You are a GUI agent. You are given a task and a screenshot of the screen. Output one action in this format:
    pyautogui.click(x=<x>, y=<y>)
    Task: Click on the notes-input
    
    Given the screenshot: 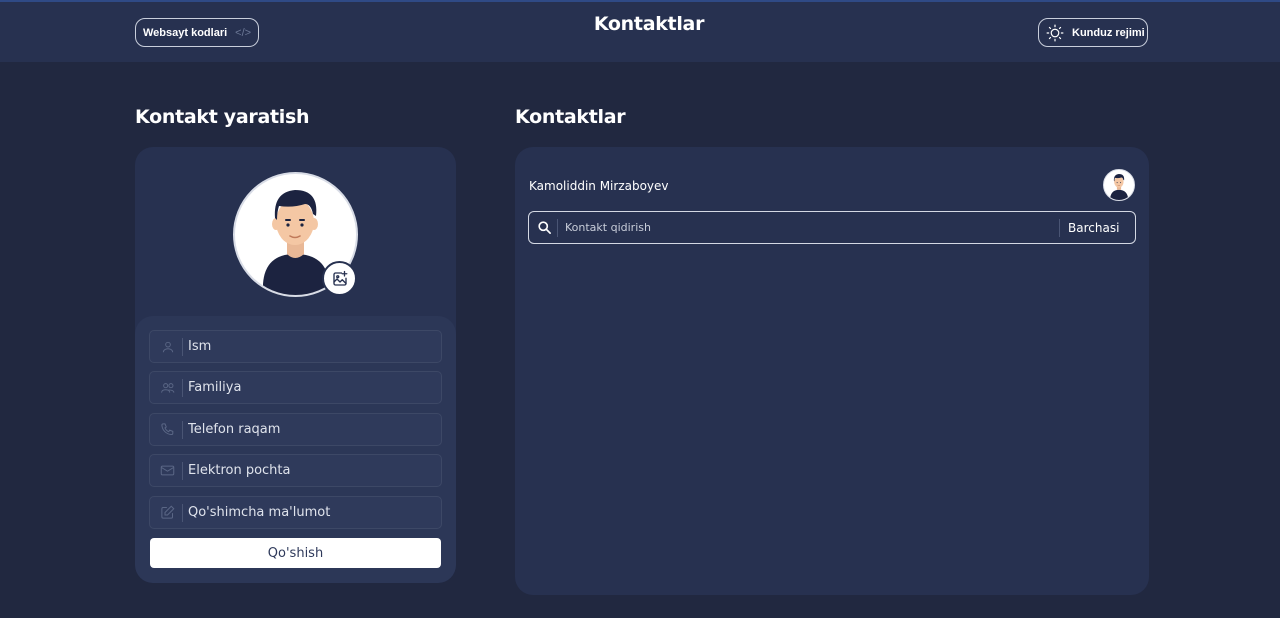 What is the action you would take?
    pyautogui.click(x=303, y=512)
    